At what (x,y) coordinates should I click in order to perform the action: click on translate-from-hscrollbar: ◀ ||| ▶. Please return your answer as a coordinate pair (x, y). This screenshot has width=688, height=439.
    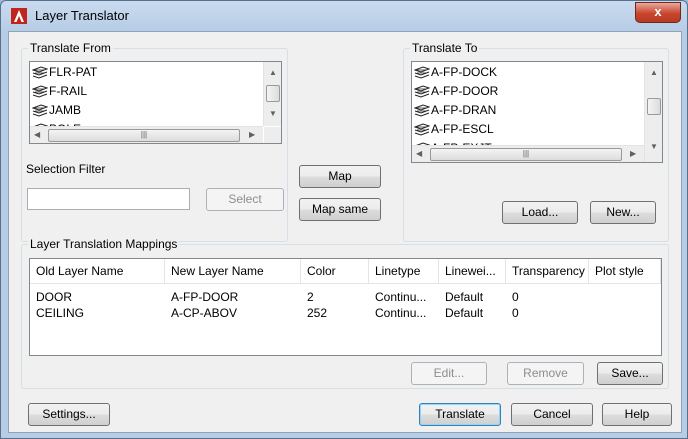
    Looking at the image, I should click on (146, 134).